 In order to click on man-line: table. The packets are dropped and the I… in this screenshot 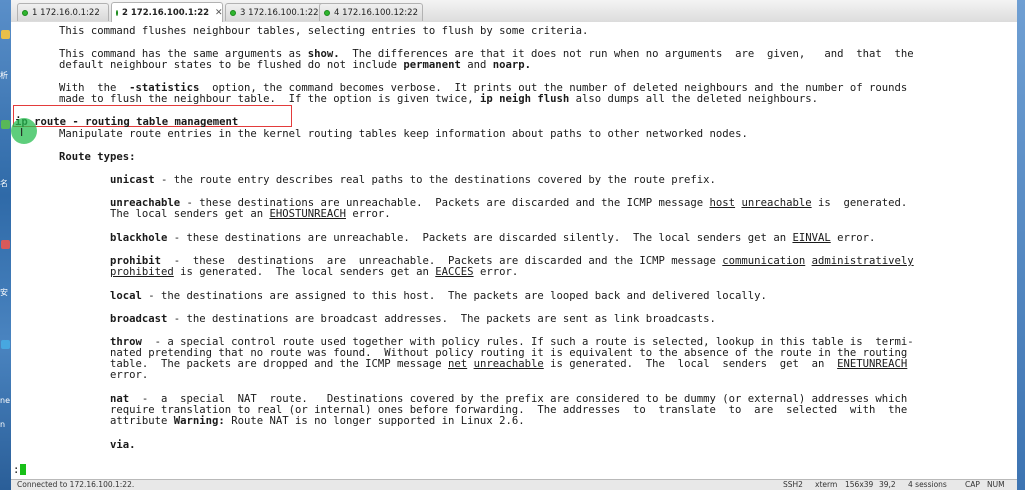, I will do `click(509, 364)`.